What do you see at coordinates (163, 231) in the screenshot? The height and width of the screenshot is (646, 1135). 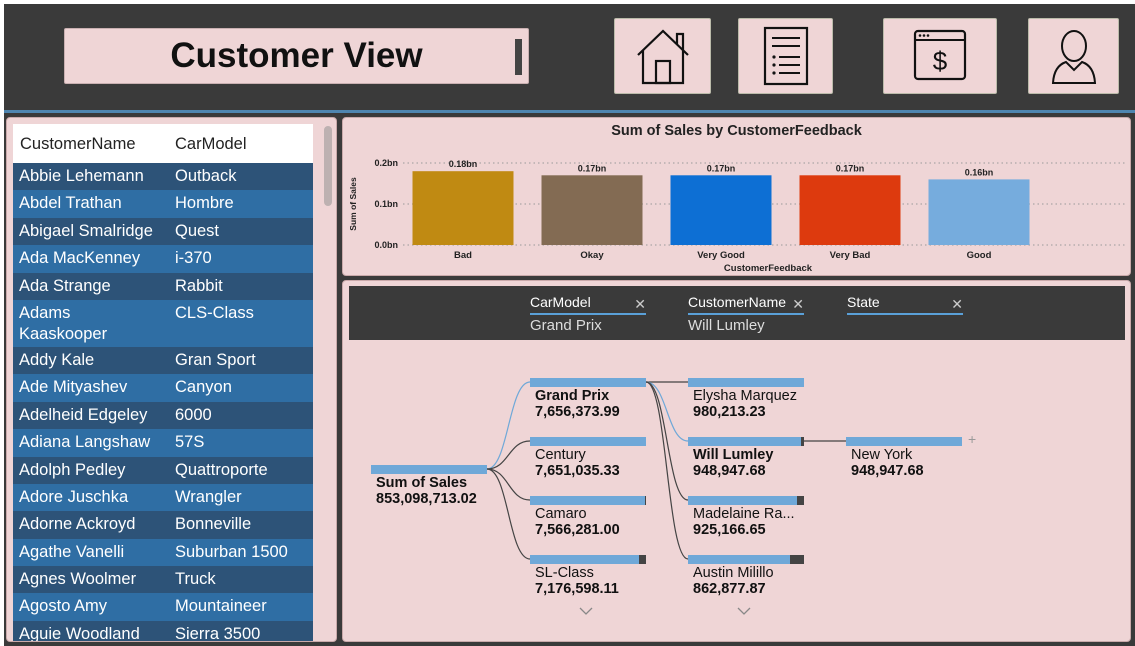 I see `table-row: Abigael Smalridge Quest` at bounding box center [163, 231].